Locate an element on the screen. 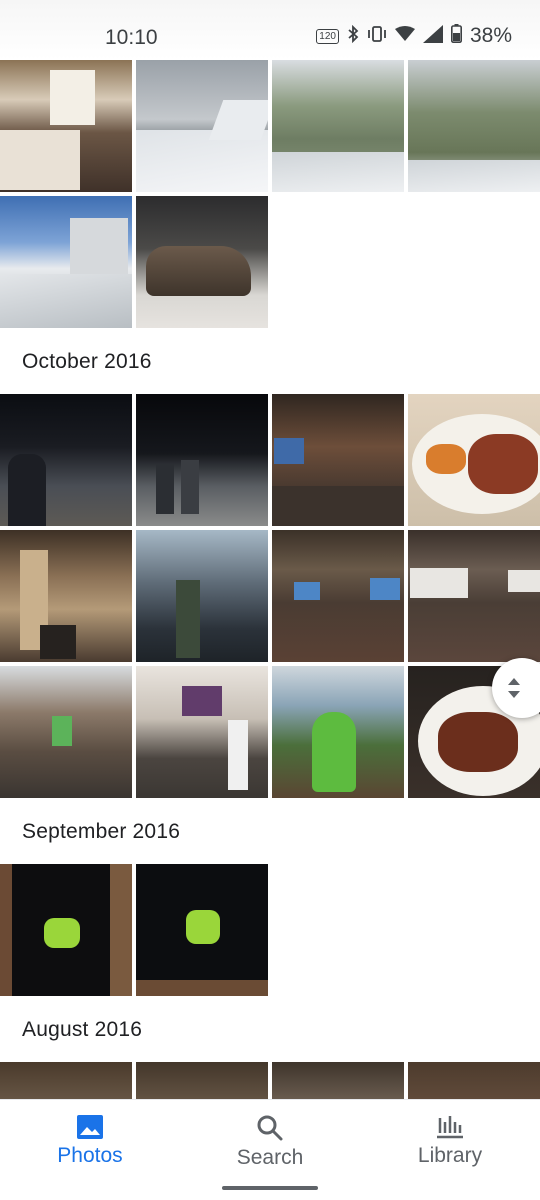 Image resolution: width=540 pixels, height=1200 pixels. battery-icon is located at coordinates (456, 36).